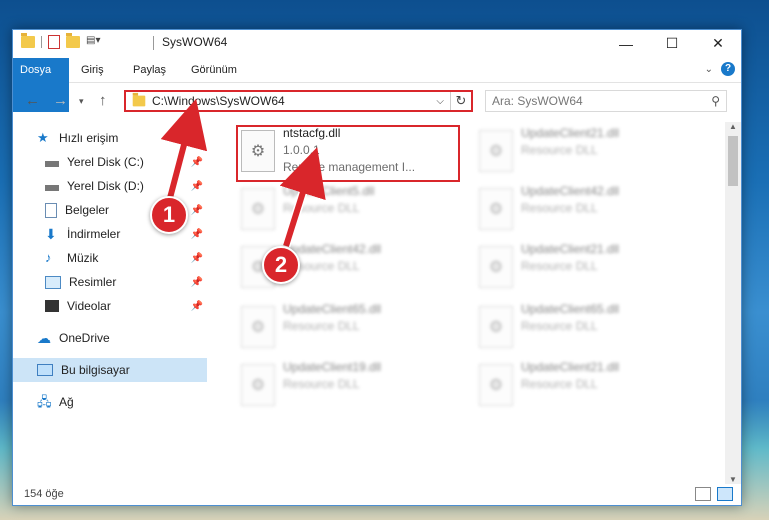 The image size is (769, 520). I want to click on vertical-scrollbar: ▲ ▼, so click(733, 303).